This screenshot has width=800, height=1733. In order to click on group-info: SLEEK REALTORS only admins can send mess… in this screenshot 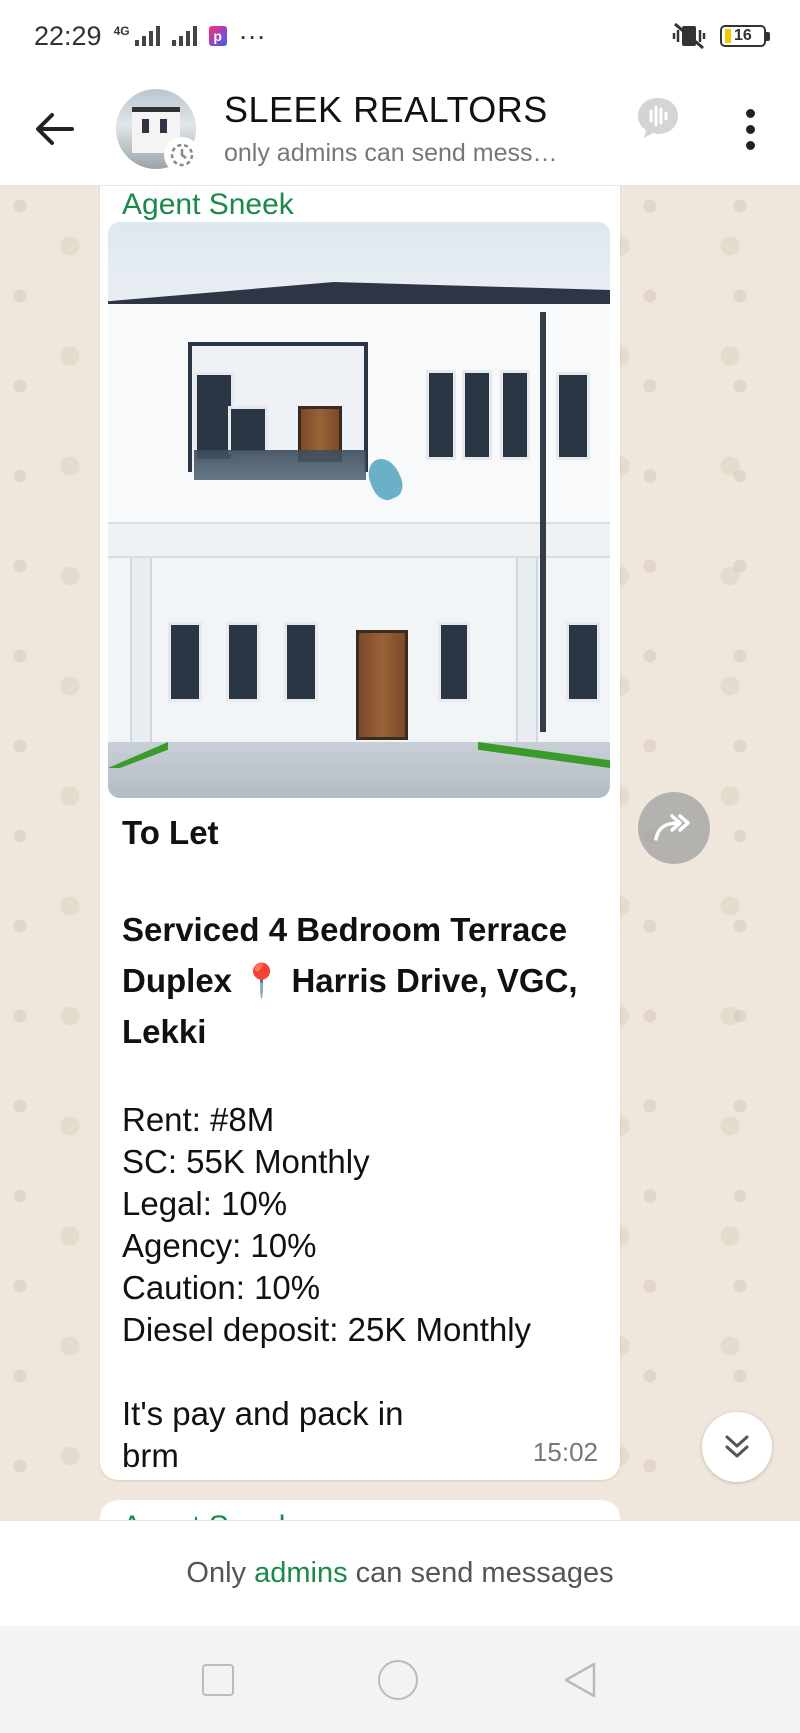, I will do `click(409, 128)`.